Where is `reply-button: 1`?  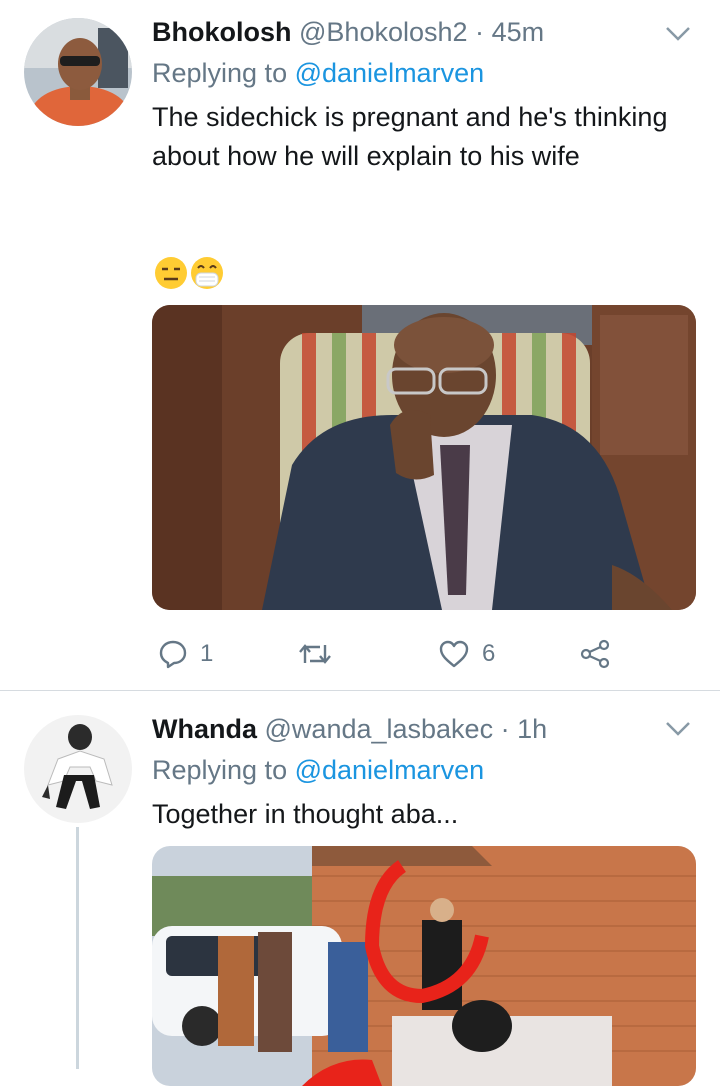 reply-button: 1 is located at coordinates (185, 654).